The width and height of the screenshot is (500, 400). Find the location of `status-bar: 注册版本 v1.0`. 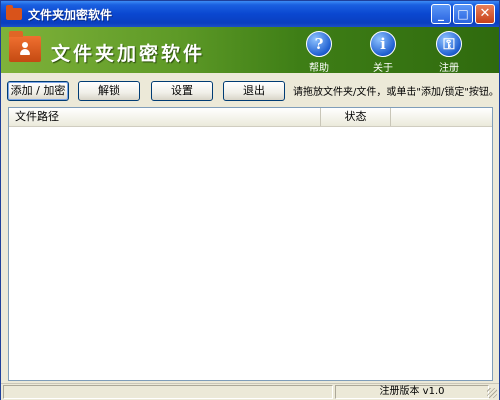

status-bar: 注册版本 v1.0 is located at coordinates (250, 391).